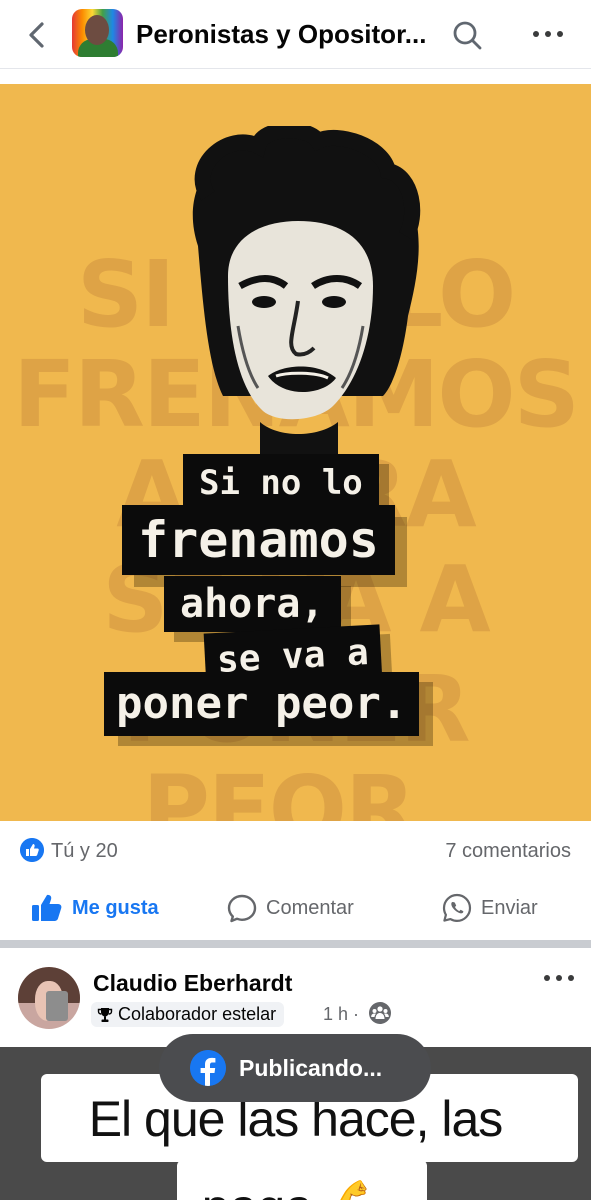 The width and height of the screenshot is (591, 1200). Describe the element at coordinates (306, 291) in the screenshot. I see `portrait-illustration` at that location.